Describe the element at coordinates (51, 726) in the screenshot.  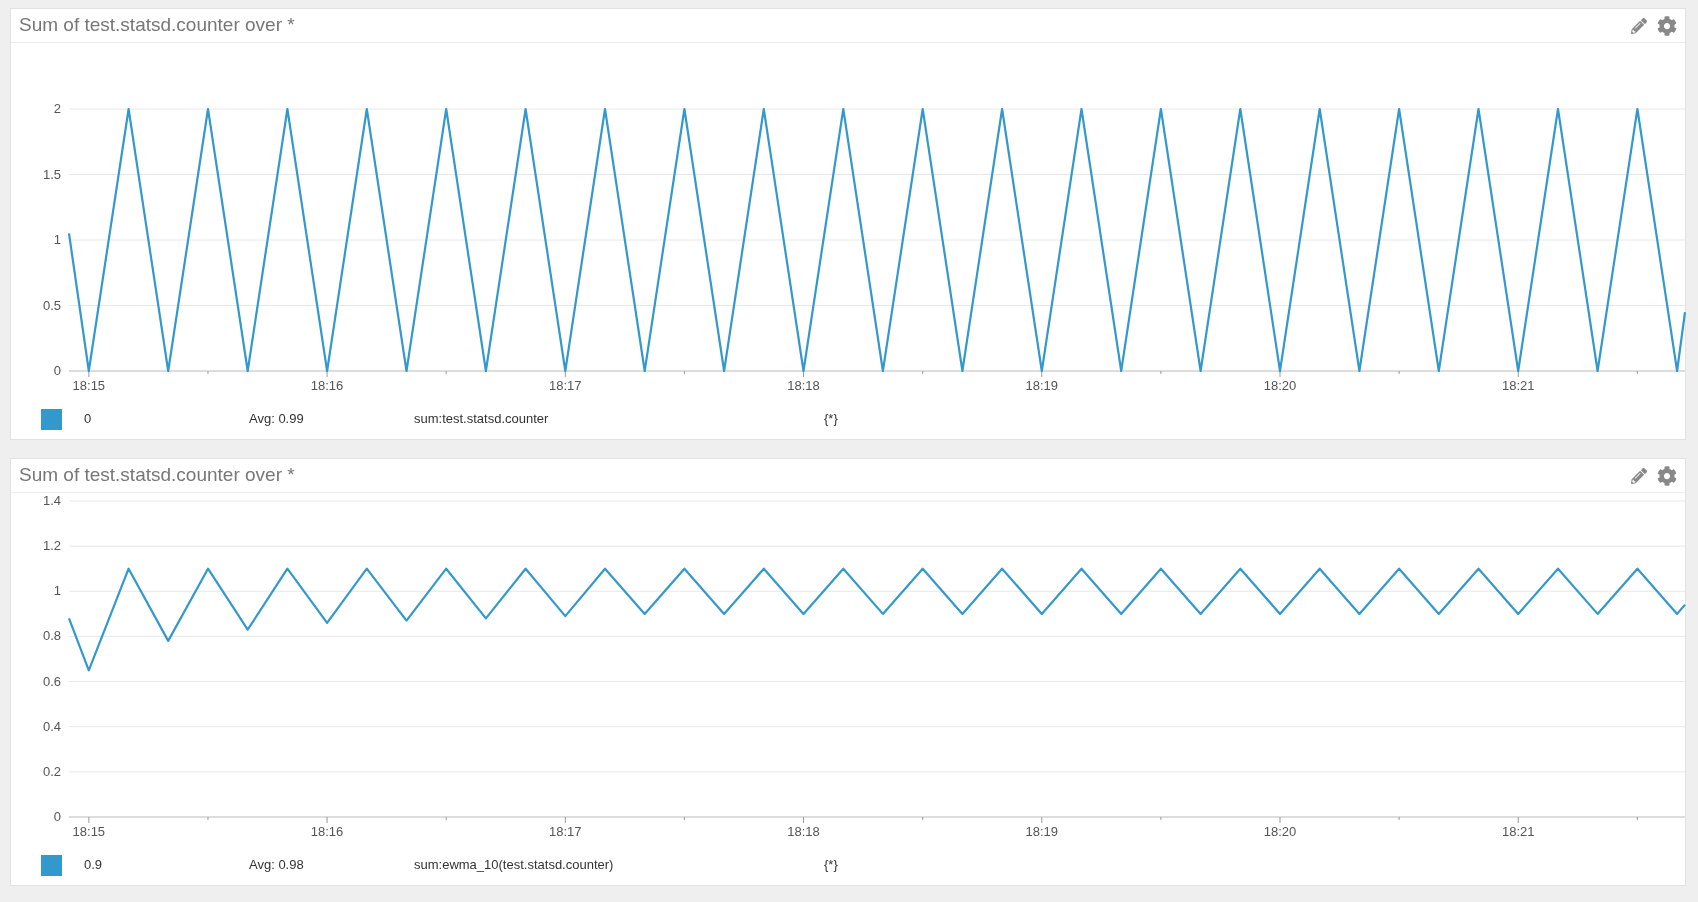
I see `y-tick-label: 0.4` at that location.